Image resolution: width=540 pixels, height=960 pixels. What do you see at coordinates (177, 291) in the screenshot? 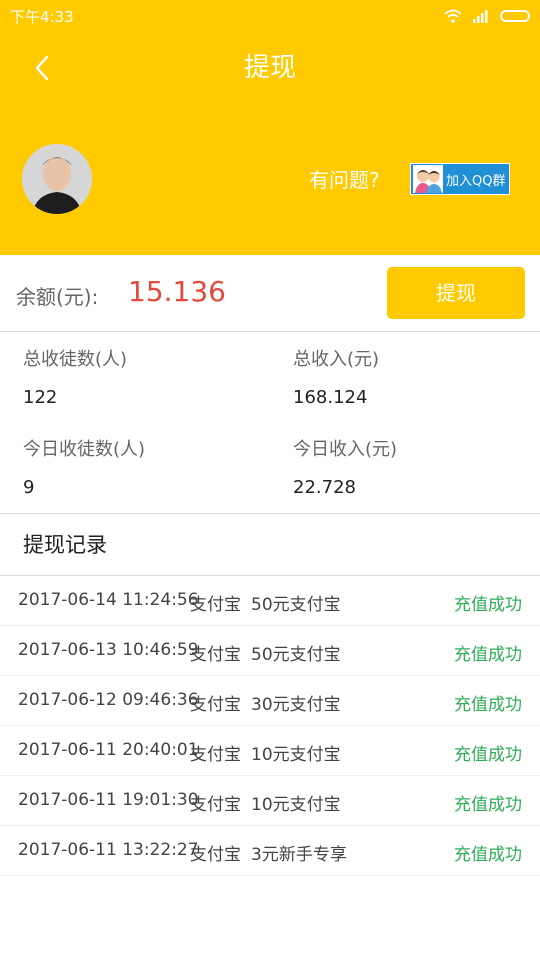
I see `balance-value: 15.136` at bounding box center [177, 291].